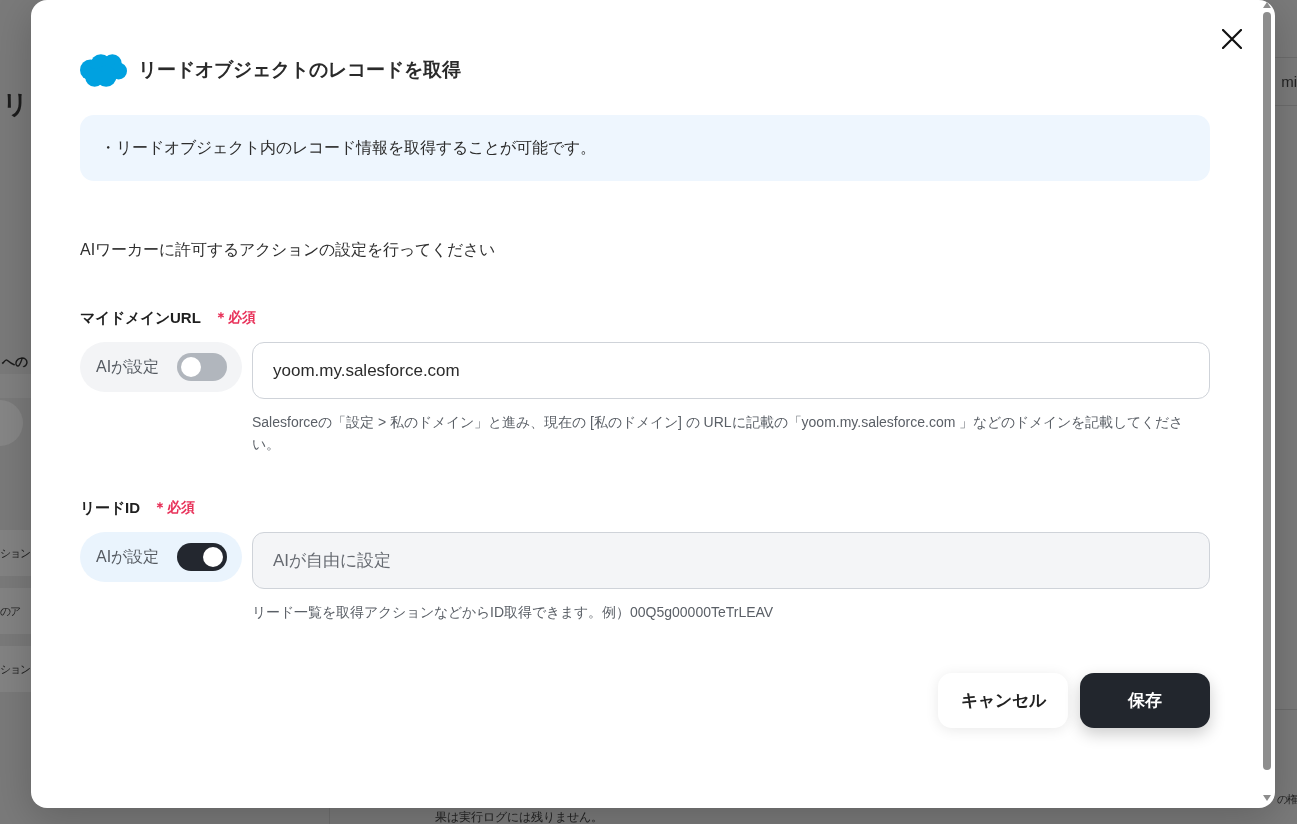 This screenshot has width=1297, height=824. I want to click on header-text: mi, so click(1289, 81).